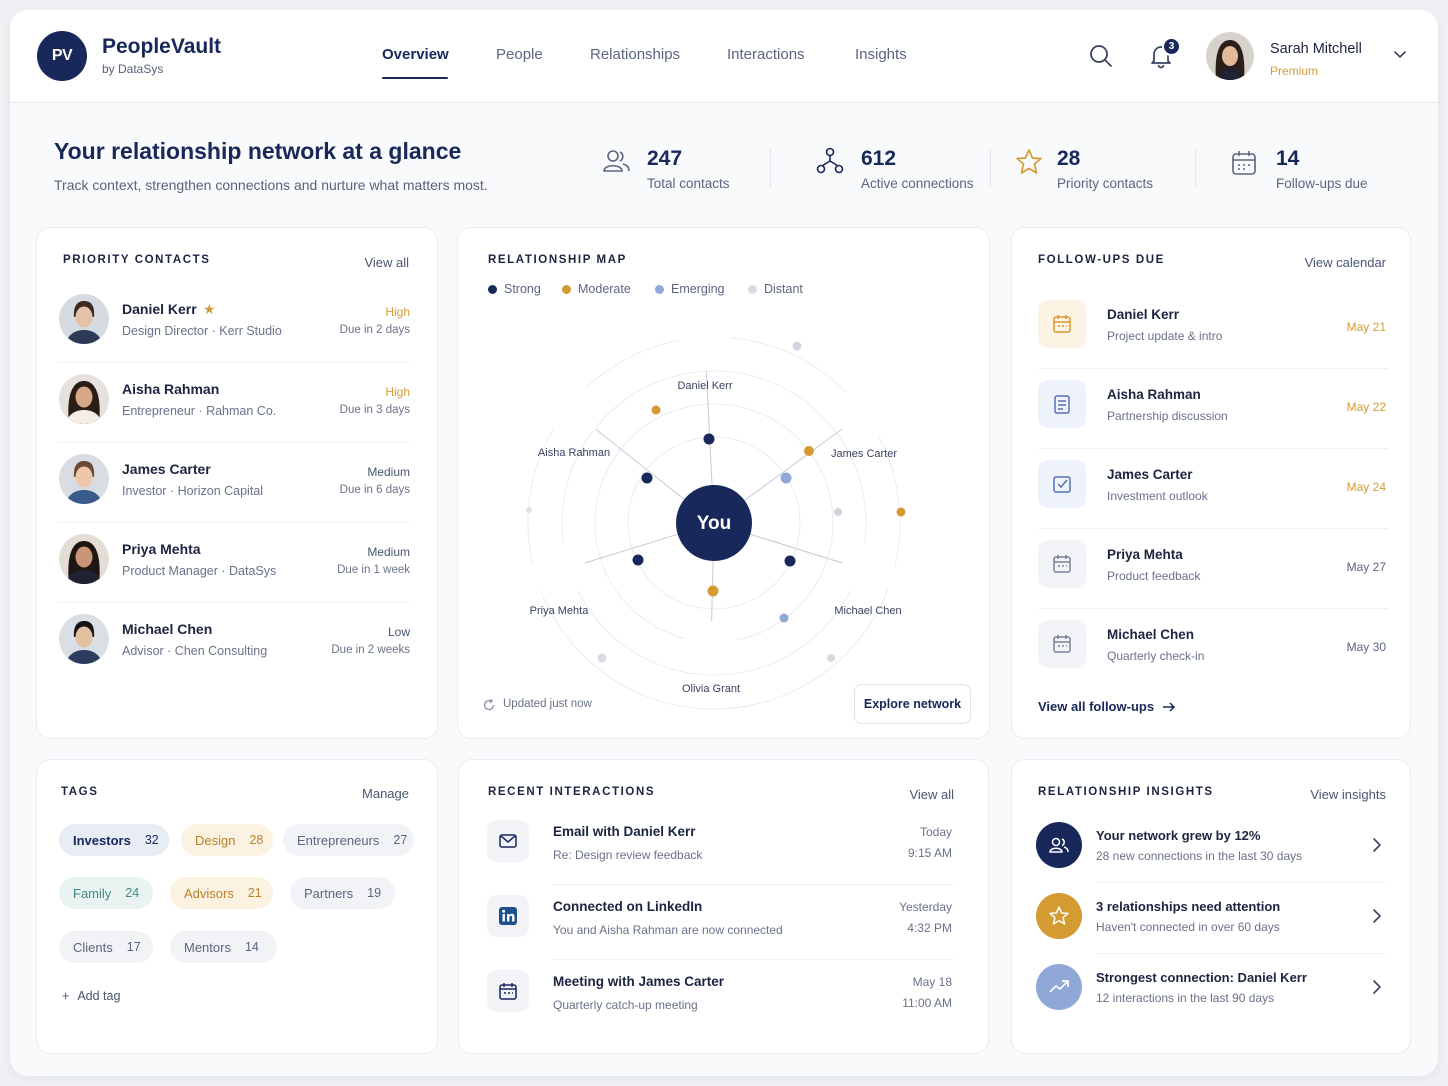 The image size is (1448, 1086). Describe the element at coordinates (559, 571) in the screenshot. I see `map-node-priya-mehta` at that location.